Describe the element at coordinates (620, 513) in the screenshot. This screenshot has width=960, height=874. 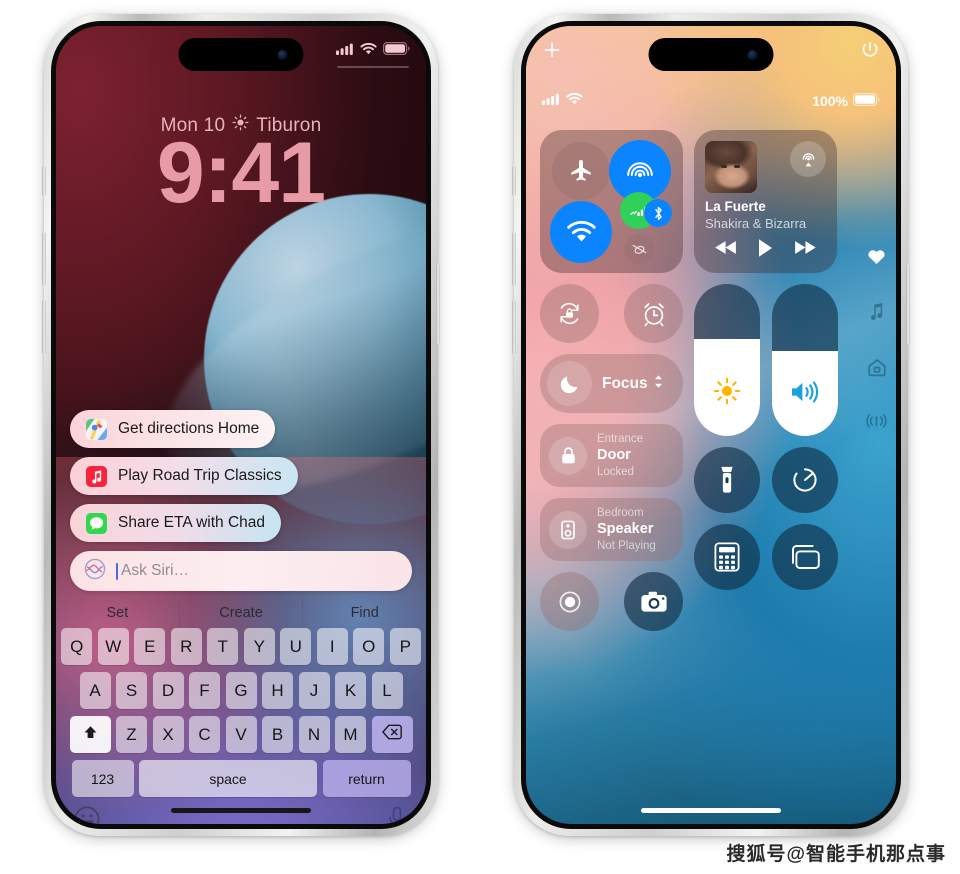
I see `home-tile-room: Bedroom` at that location.